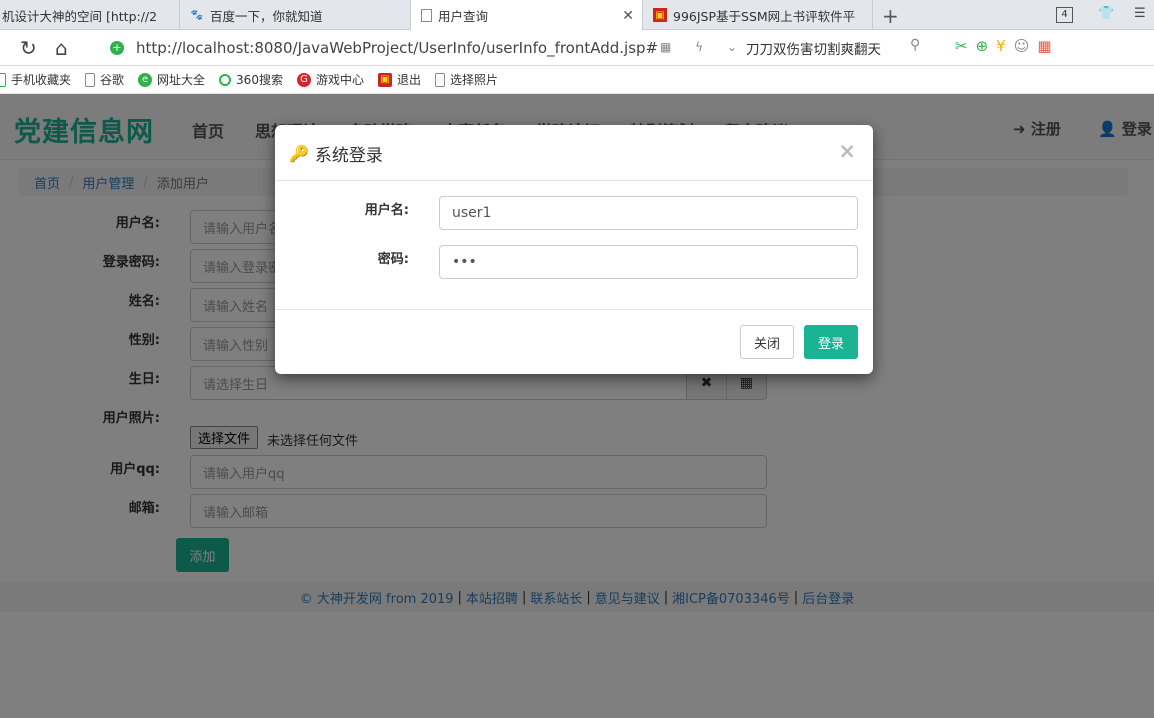 This screenshot has width=1154, height=718. Describe the element at coordinates (660, 15) in the screenshot. I see `site-favicon: ▣` at that location.